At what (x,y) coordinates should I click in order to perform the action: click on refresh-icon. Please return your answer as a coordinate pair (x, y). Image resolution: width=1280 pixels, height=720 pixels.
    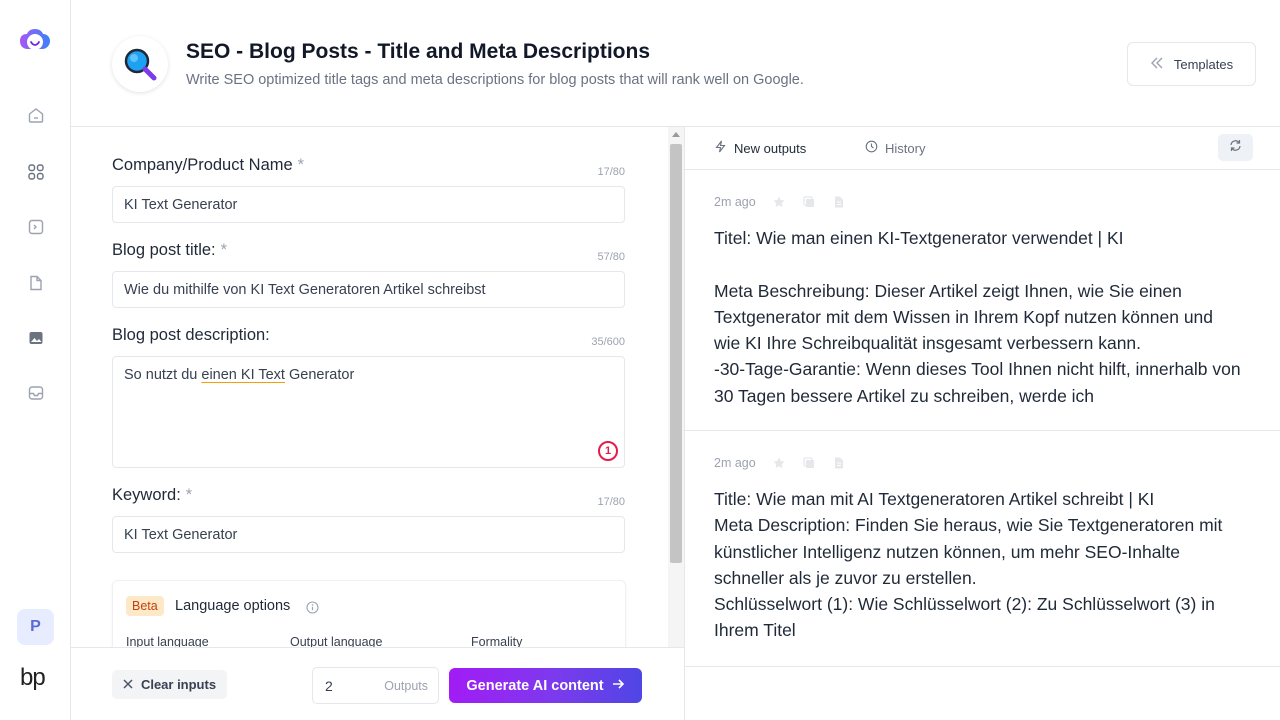
    Looking at the image, I should click on (1235, 148).